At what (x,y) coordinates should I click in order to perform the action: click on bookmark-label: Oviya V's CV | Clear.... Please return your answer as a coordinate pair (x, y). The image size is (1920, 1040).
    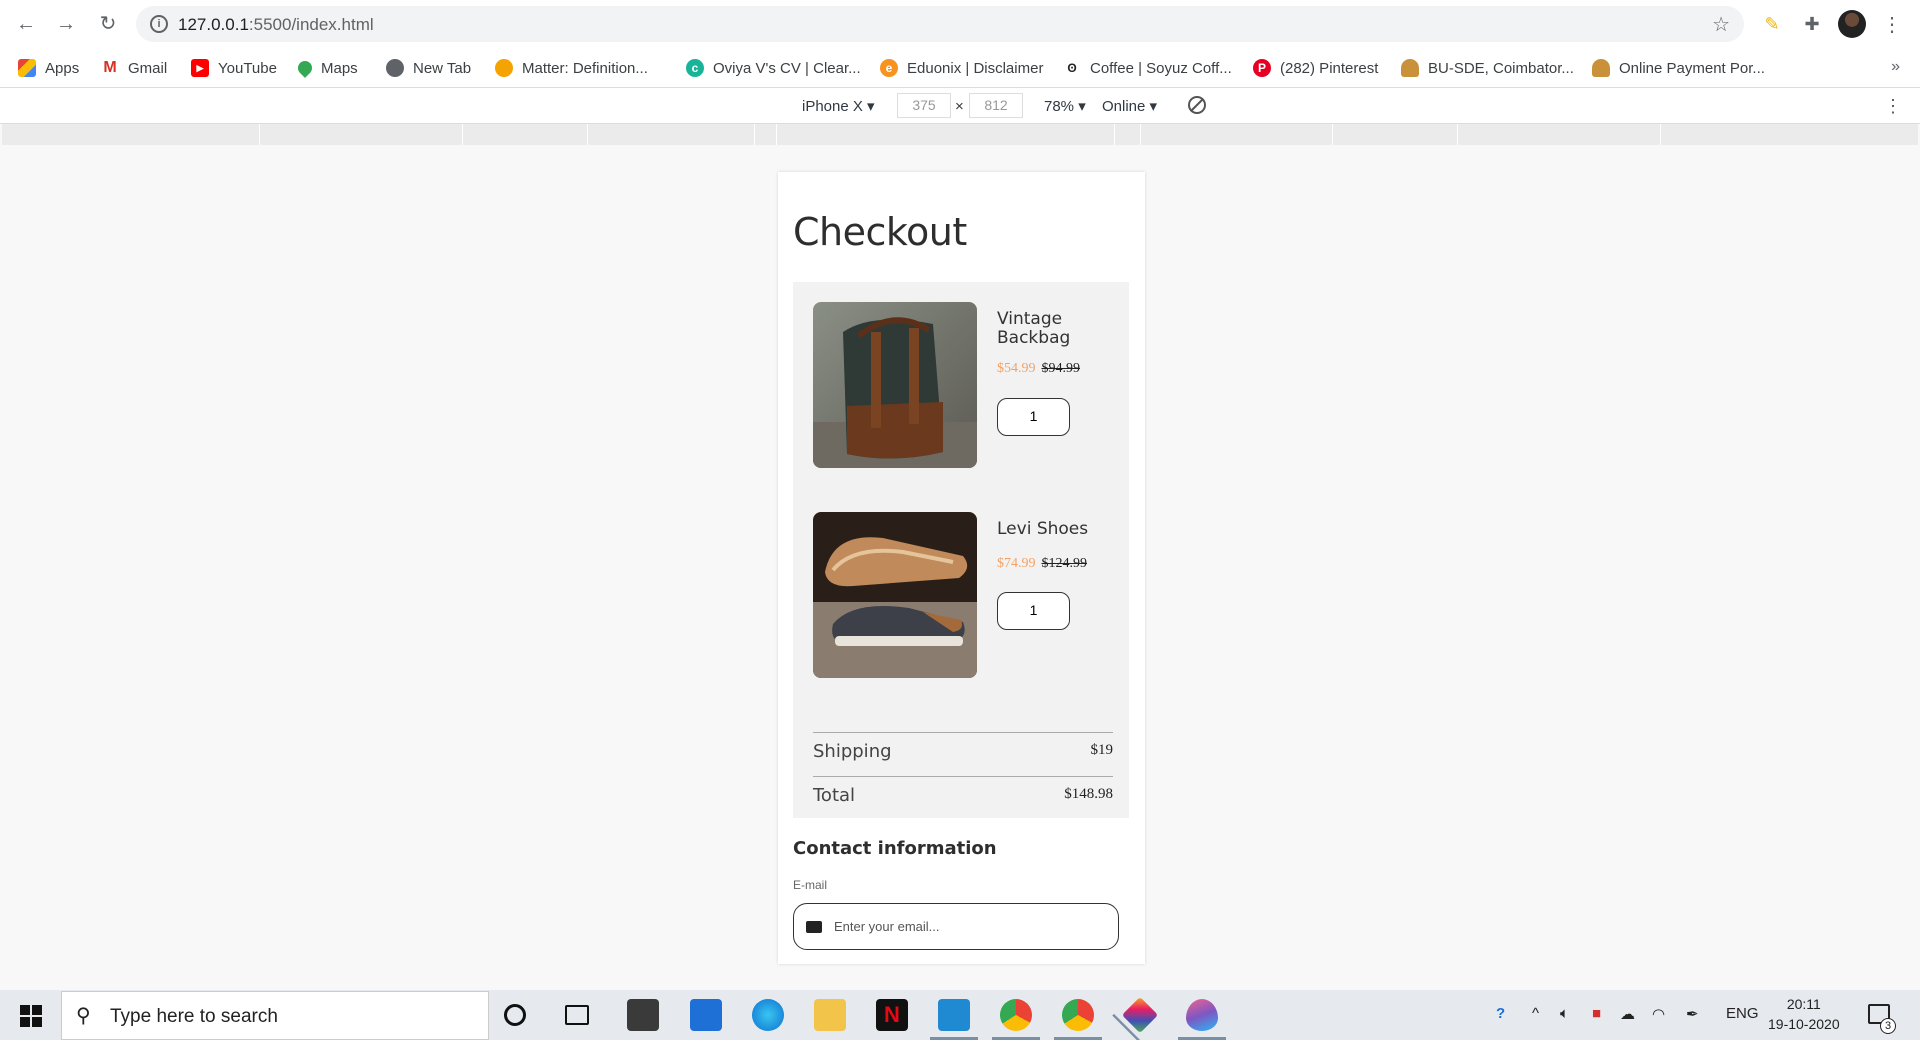
    Looking at the image, I should click on (787, 68).